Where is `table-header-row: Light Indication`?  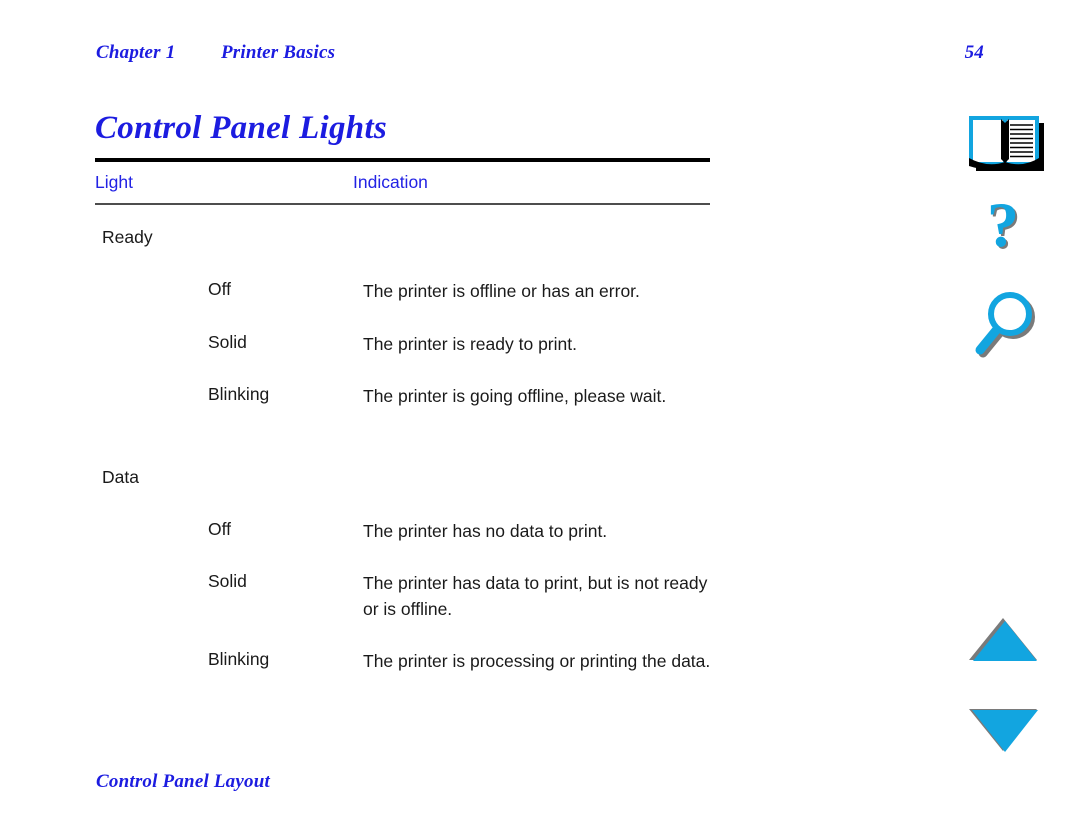 table-header-row: Light Indication is located at coordinates (402, 182).